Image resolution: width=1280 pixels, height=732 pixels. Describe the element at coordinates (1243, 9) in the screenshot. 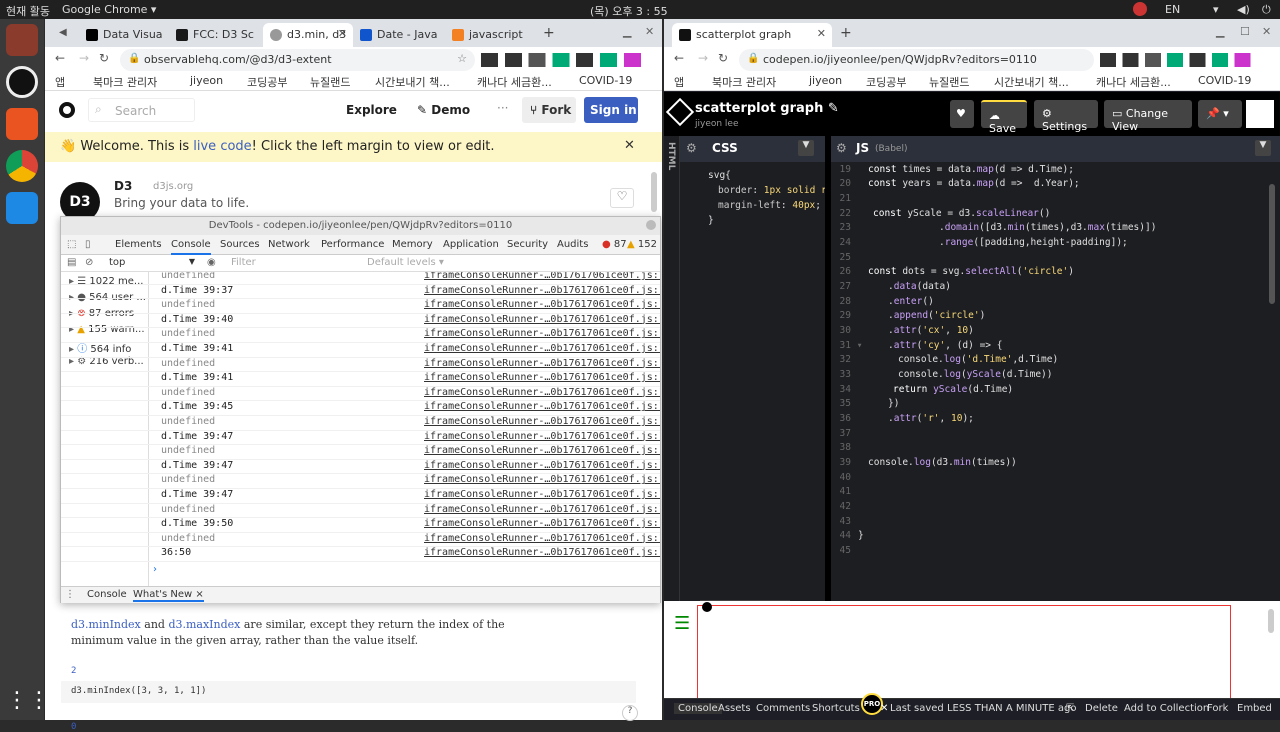

I see `volume-icon: ◀)` at that location.